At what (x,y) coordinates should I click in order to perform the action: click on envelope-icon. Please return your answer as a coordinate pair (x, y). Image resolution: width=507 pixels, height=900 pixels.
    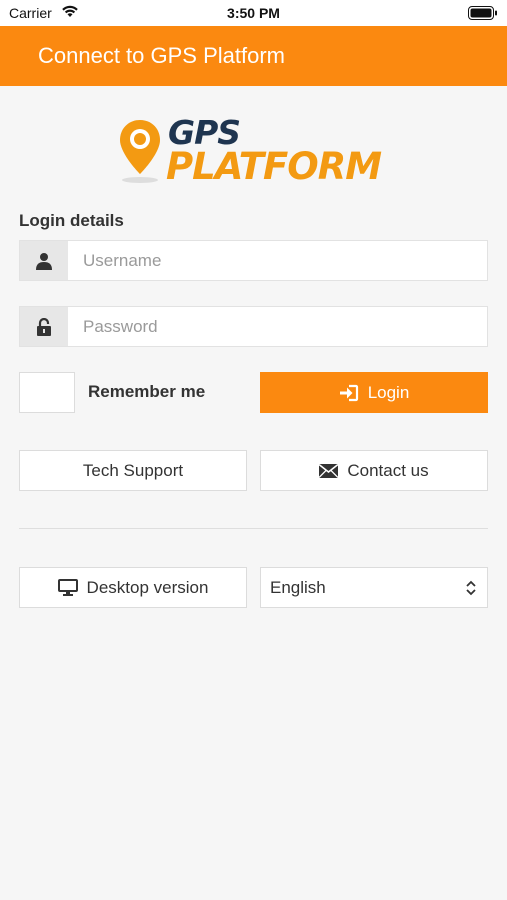
    Looking at the image, I should click on (329, 470).